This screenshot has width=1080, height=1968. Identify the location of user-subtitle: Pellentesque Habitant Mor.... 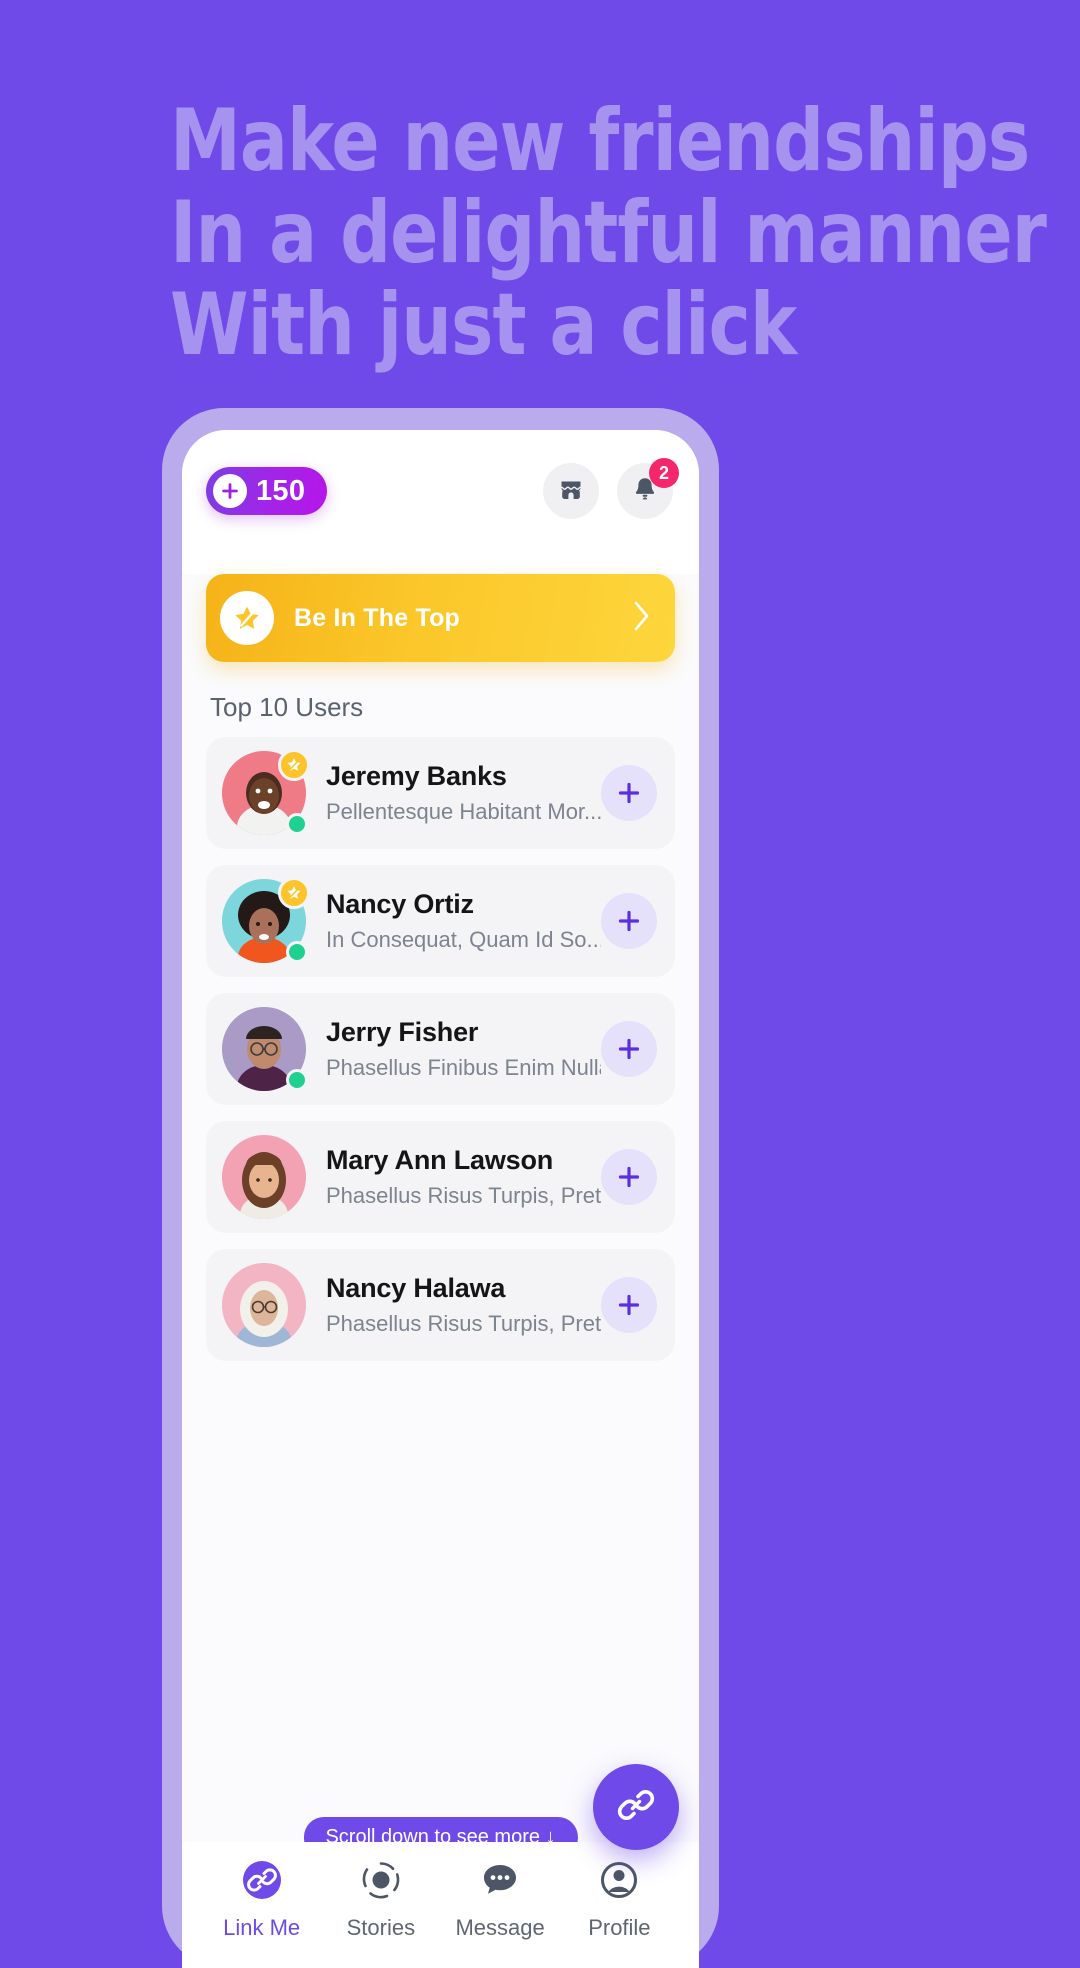
(463, 811).